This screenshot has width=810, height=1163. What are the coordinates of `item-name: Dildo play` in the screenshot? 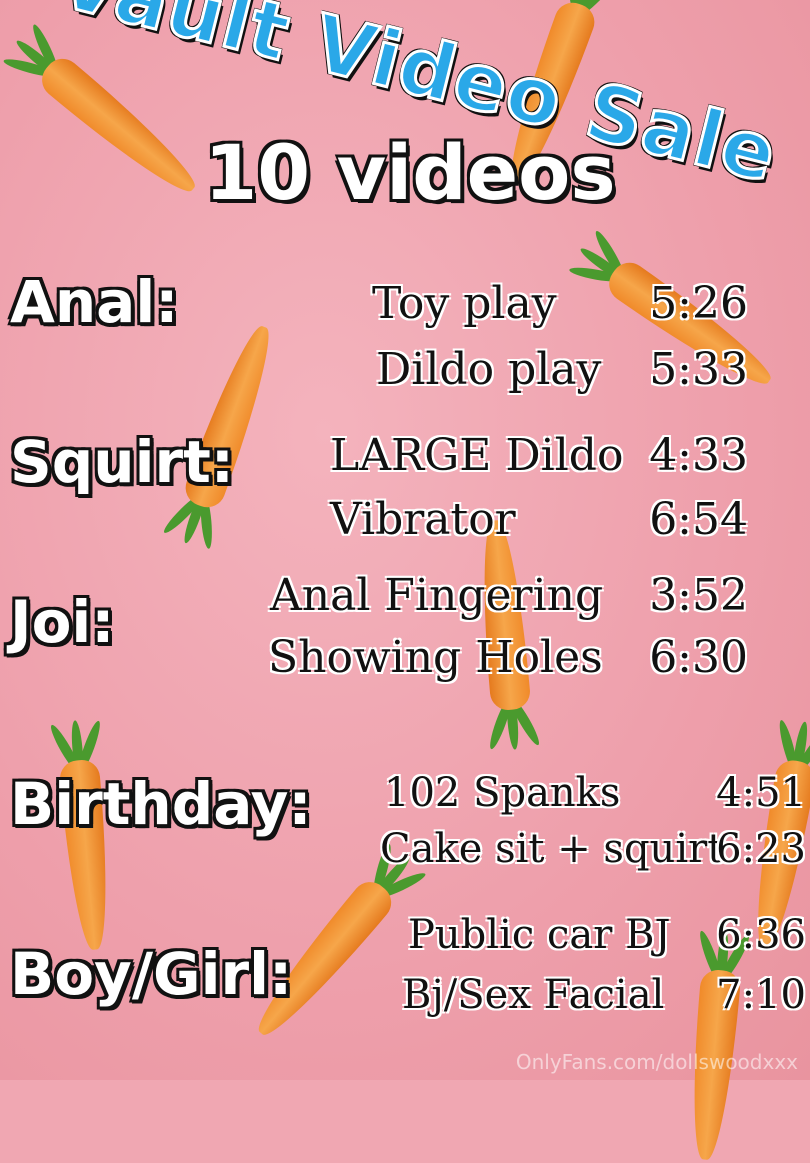 It's located at (489, 369).